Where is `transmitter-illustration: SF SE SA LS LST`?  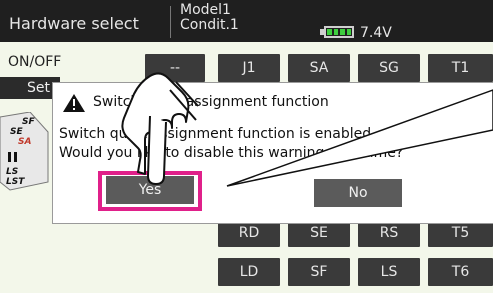 transmitter-illustration: SF SE SA LS LST is located at coordinates (24, 151).